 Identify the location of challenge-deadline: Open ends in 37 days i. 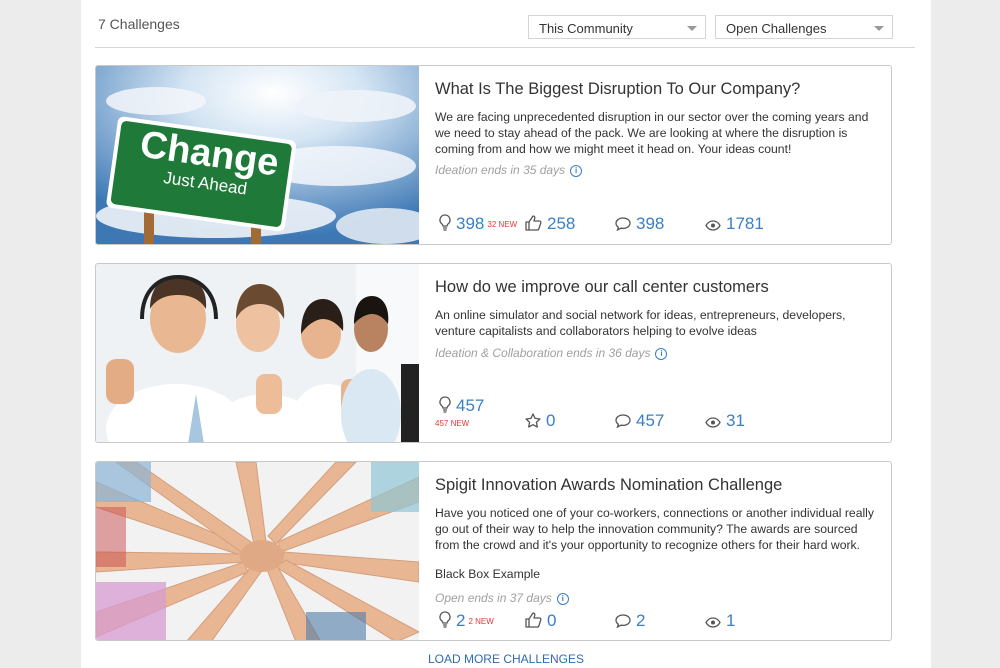
(502, 598).